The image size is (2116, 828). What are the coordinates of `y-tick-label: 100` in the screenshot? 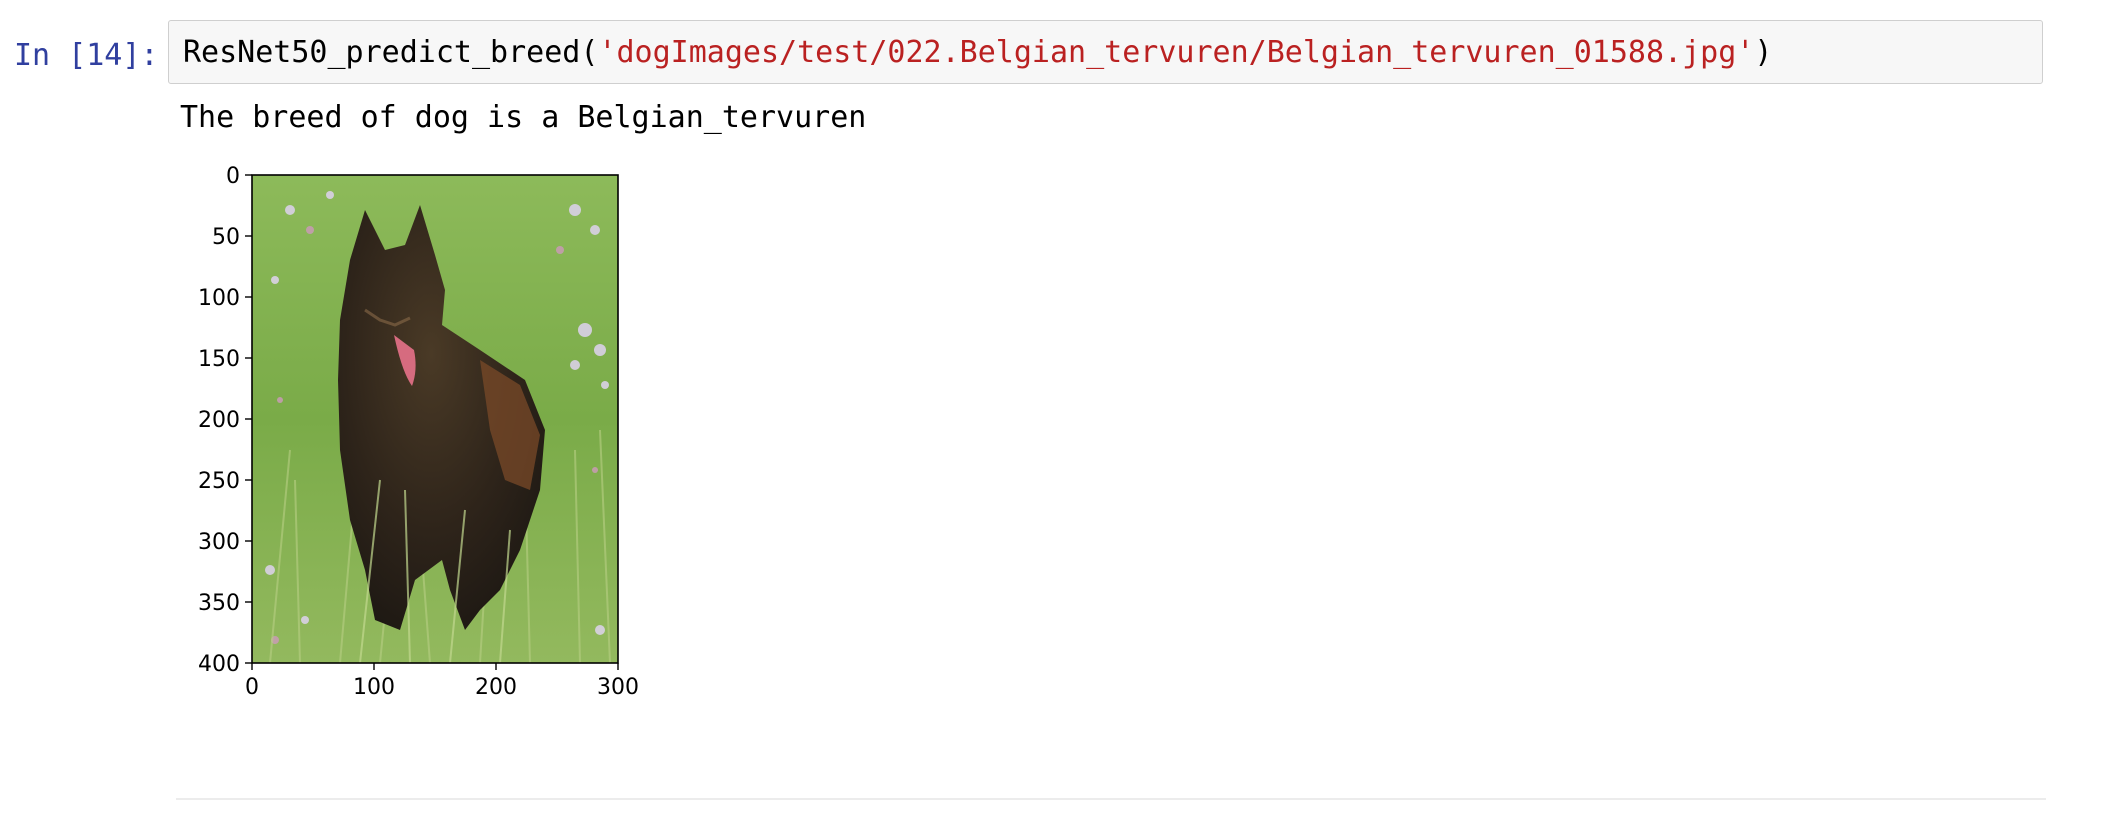 It's located at (219, 298).